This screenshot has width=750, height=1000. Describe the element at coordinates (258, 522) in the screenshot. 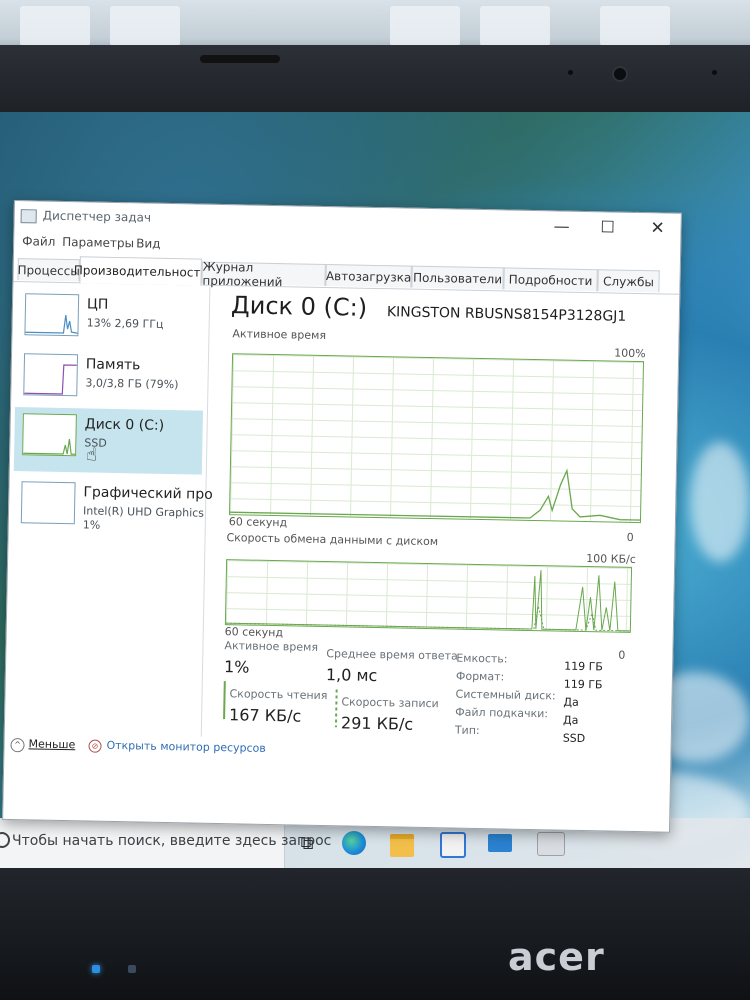

I see `active-time-graph-span: 60 секунд` at that location.